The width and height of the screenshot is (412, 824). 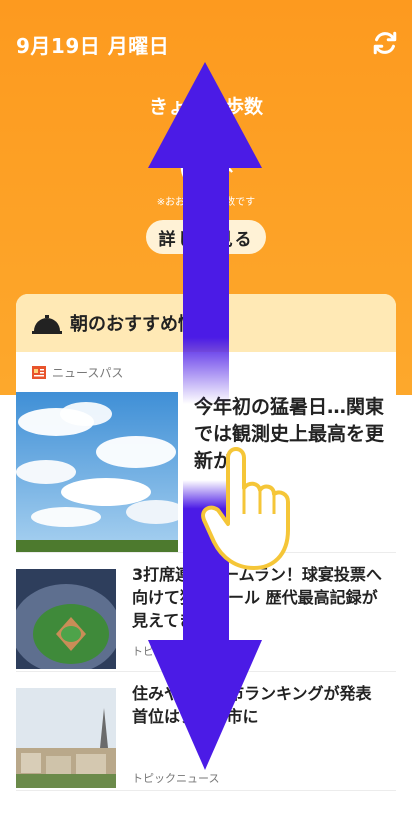 What do you see at coordinates (66, 619) in the screenshot?
I see `stadium-thumbnail` at bounding box center [66, 619].